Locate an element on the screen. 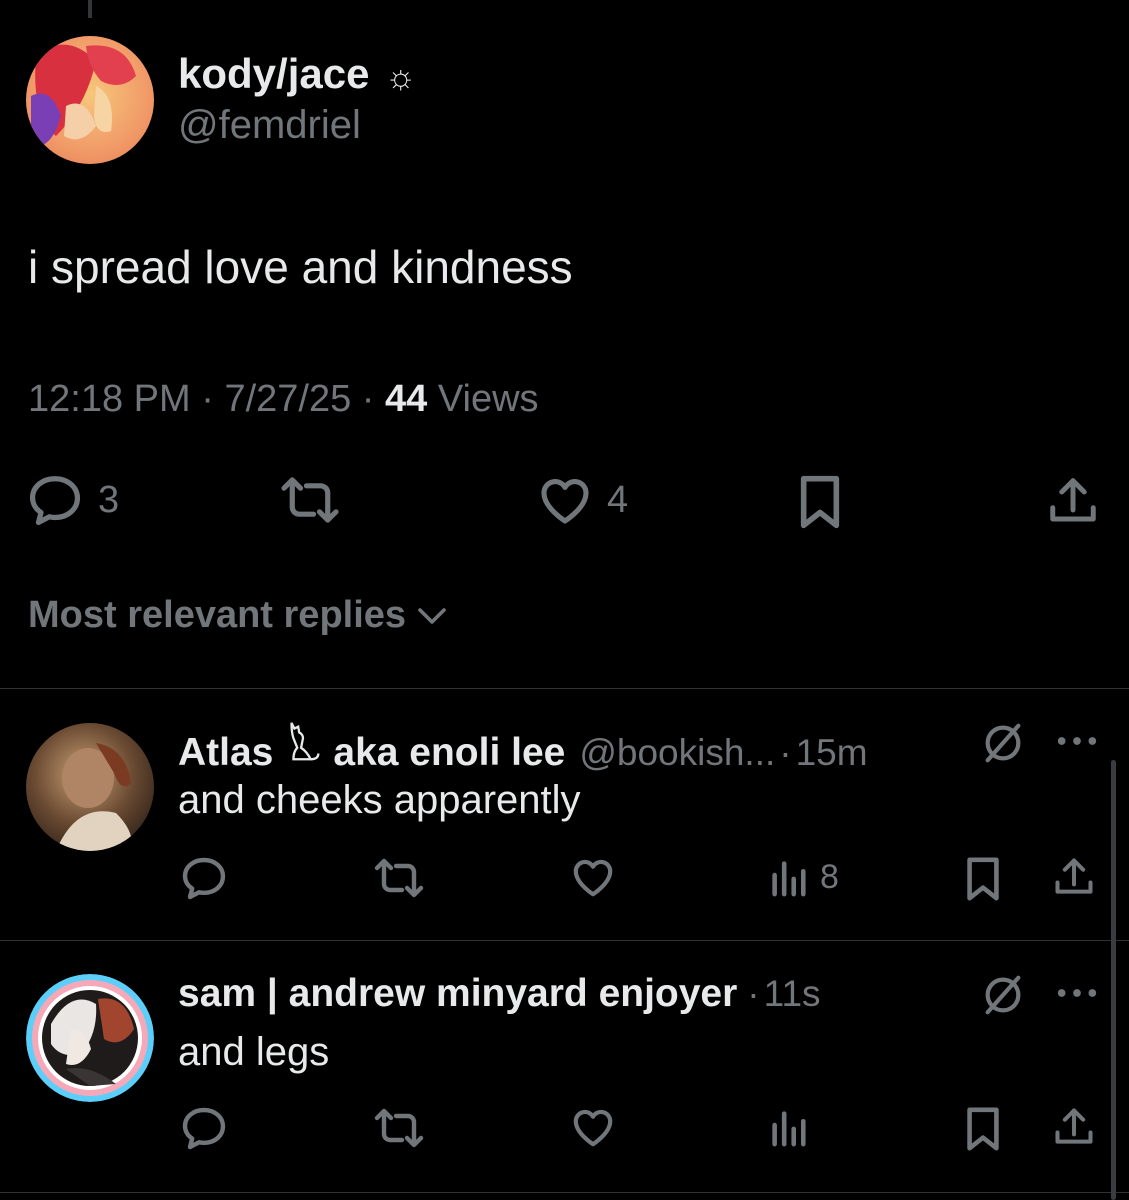 The width and height of the screenshot is (1129, 1200). reply-author-name-suffix: aka enoli lee is located at coordinates (449, 753).